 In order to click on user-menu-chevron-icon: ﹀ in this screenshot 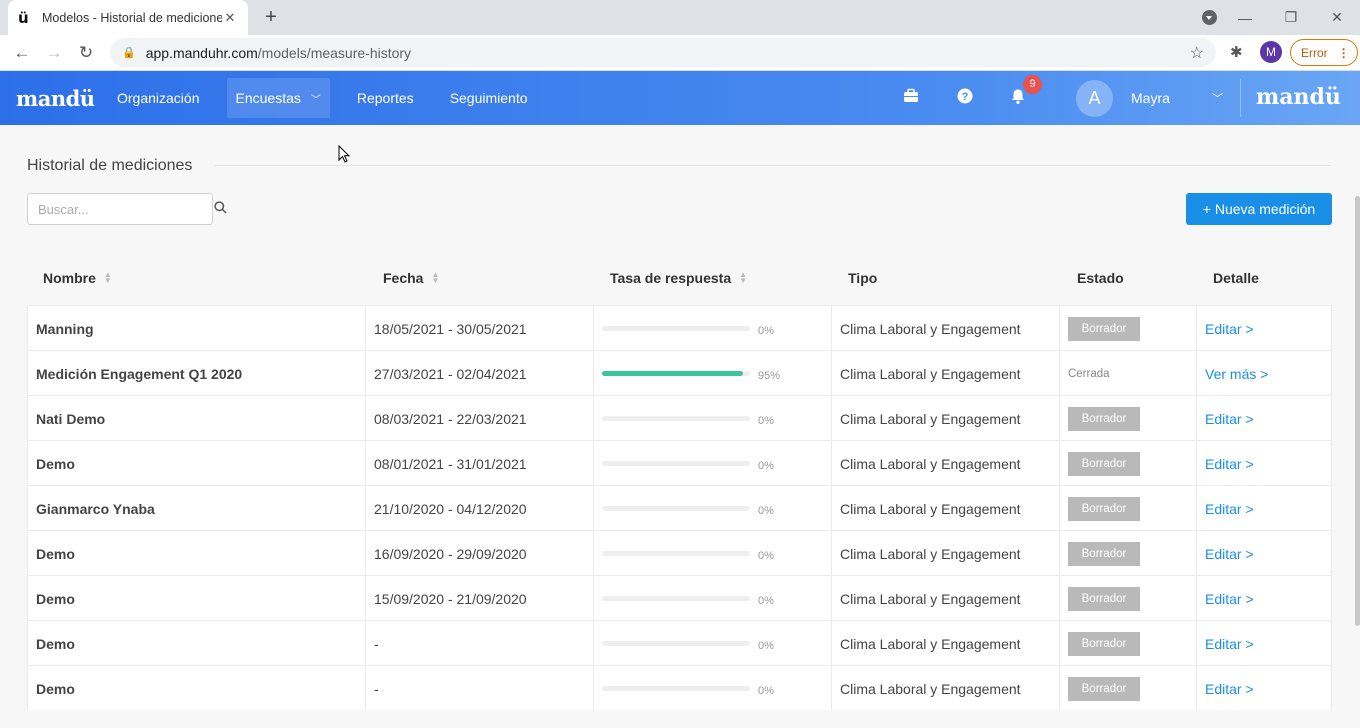, I will do `click(1217, 98)`.